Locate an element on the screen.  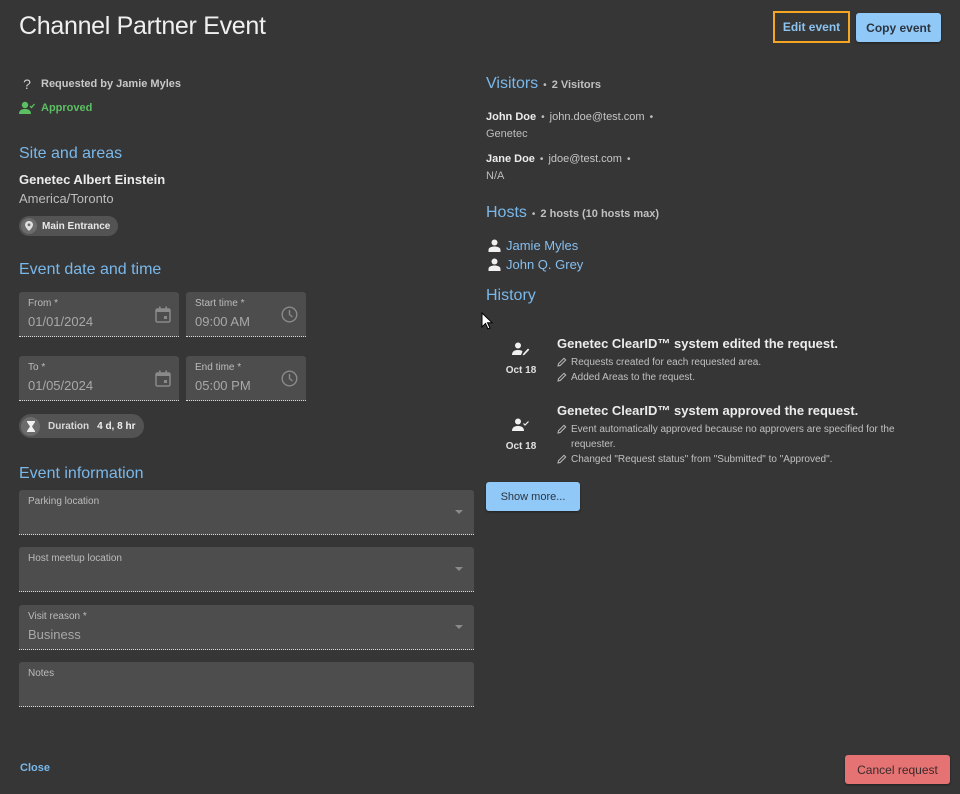
cancel-request-button: Cancel request is located at coordinates (897, 769).